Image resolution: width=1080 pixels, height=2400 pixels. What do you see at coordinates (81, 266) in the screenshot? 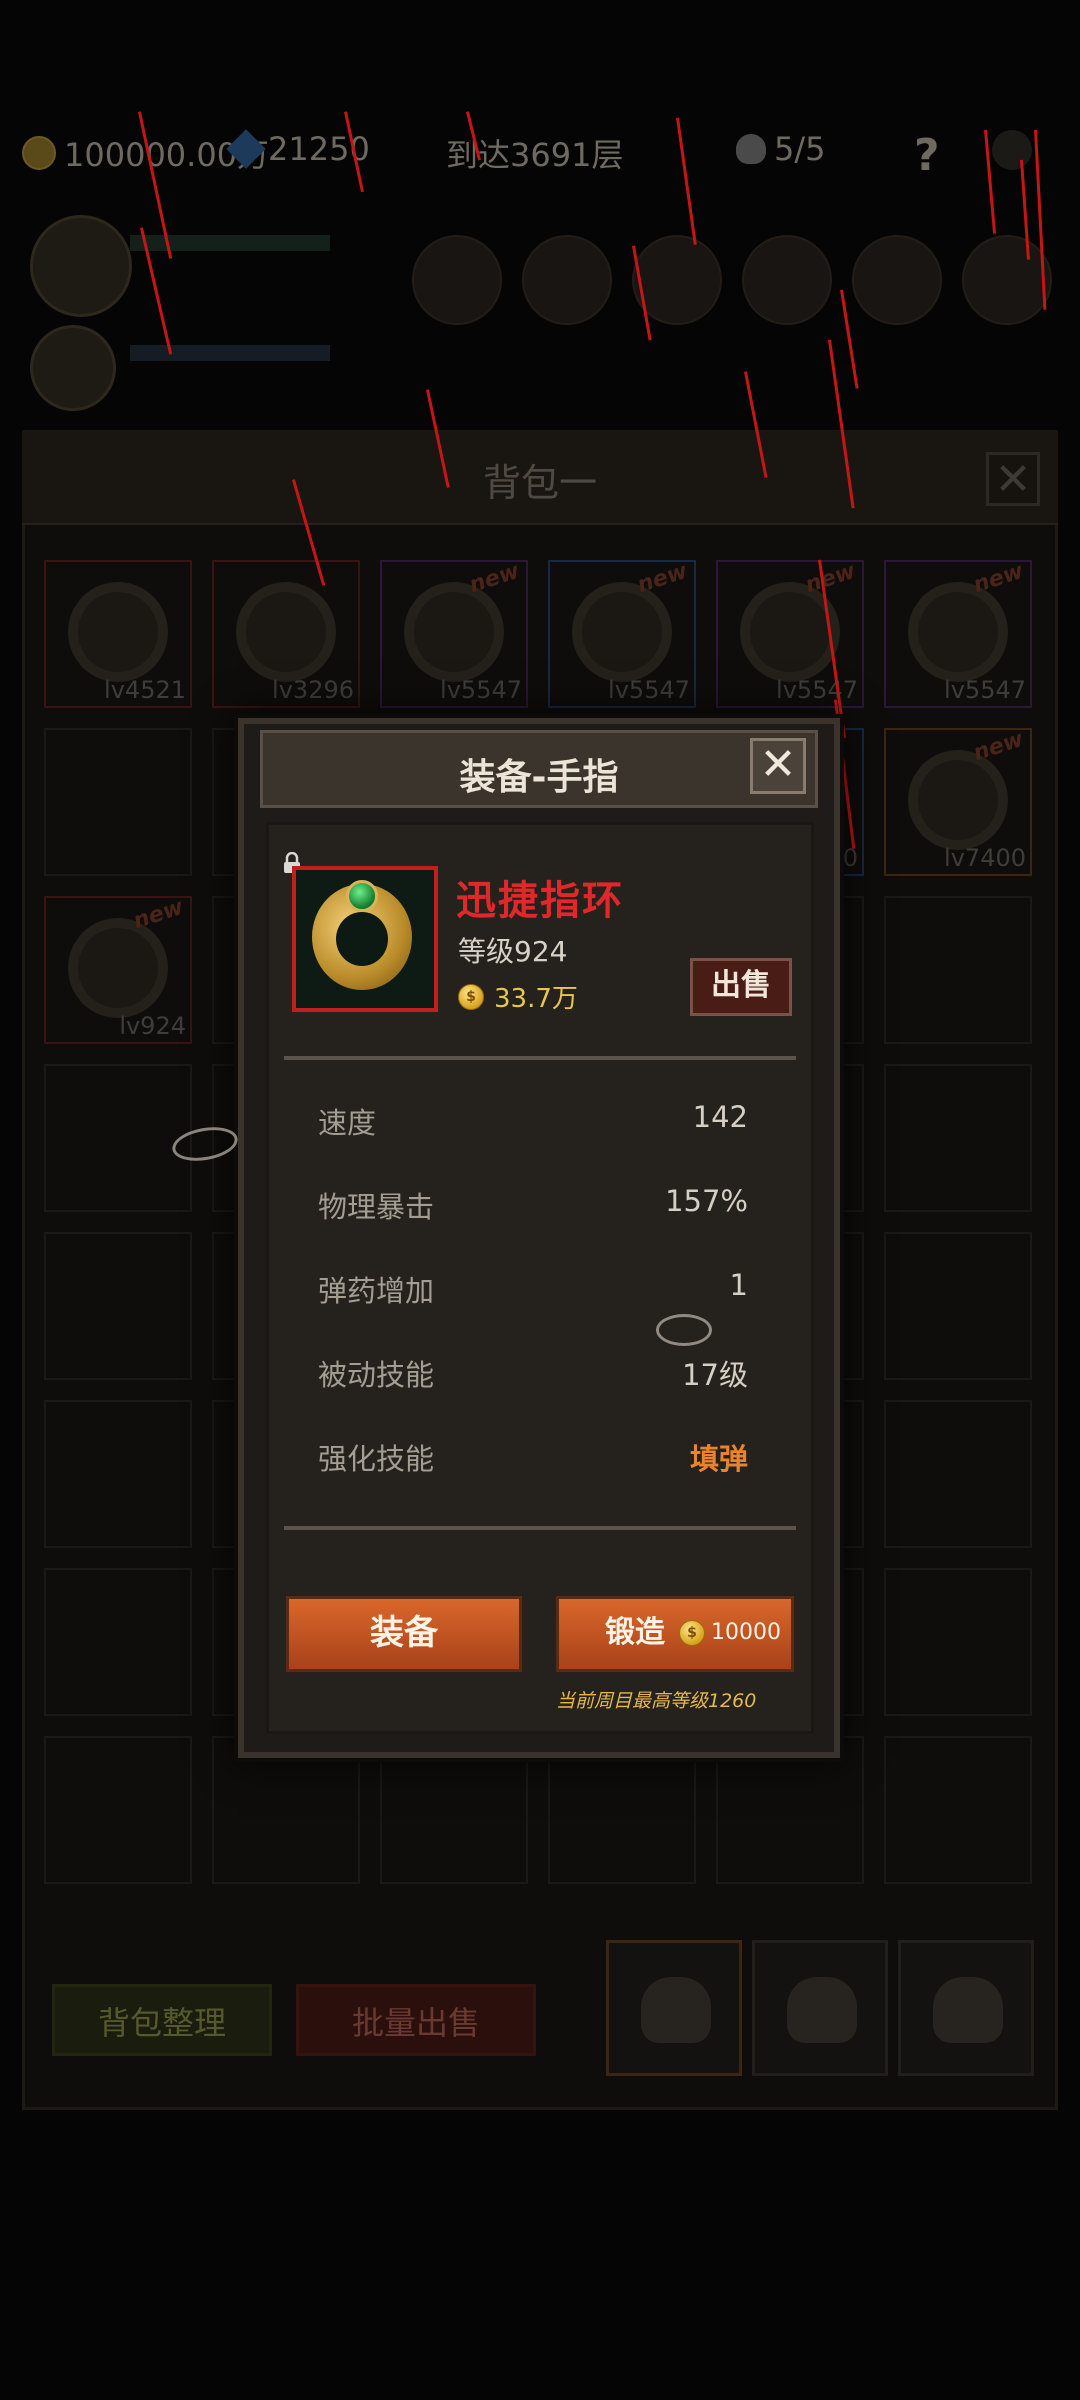
I see `hero-portrait-avatar` at bounding box center [81, 266].